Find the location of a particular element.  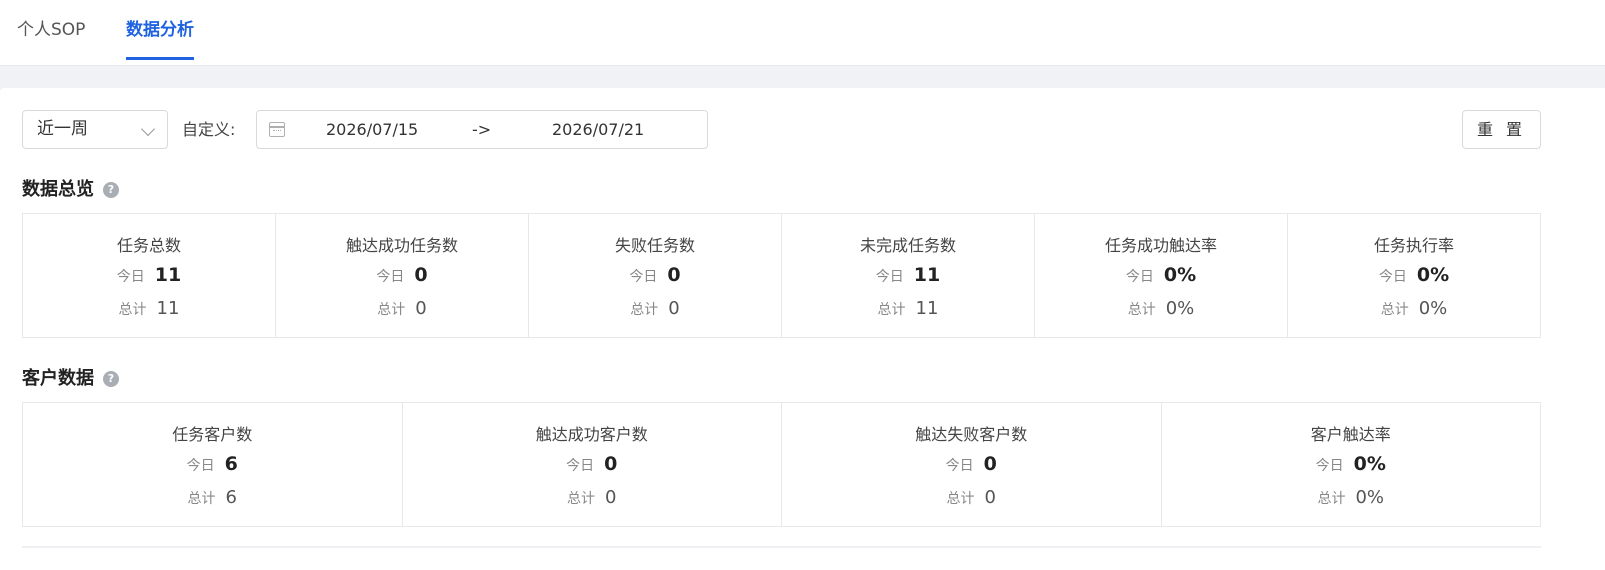

metric-label: 任务客户数 is located at coordinates (212, 434).